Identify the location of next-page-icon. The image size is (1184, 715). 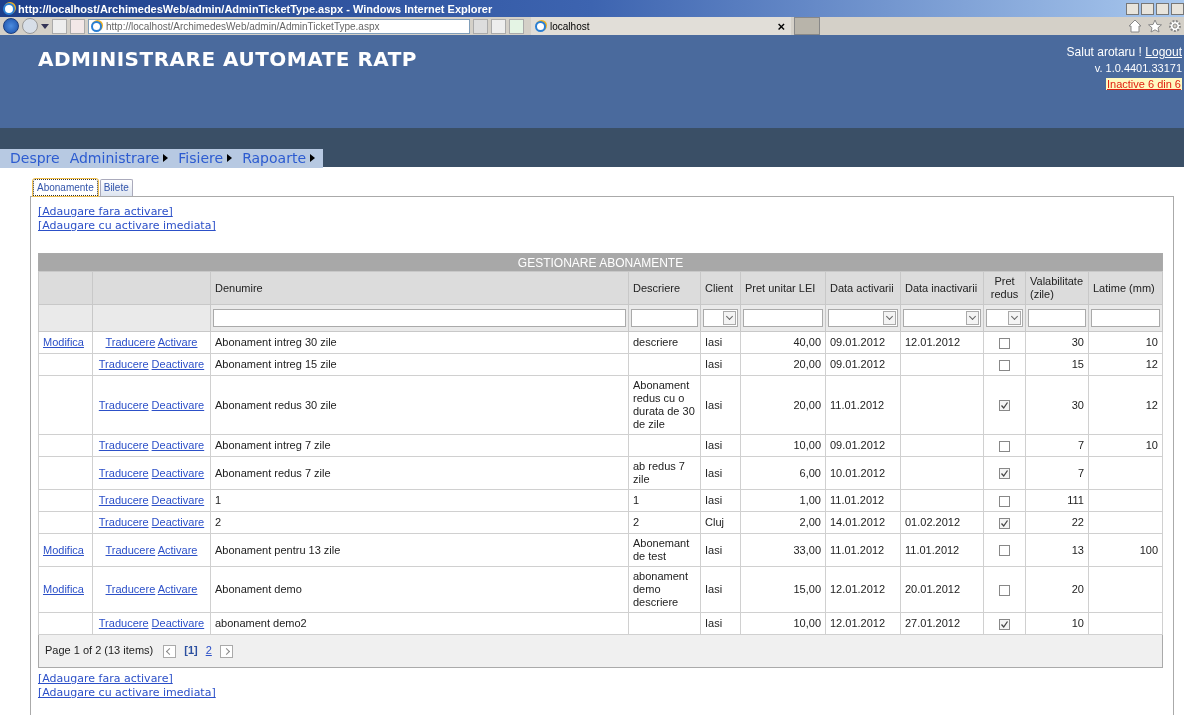
(226, 651).